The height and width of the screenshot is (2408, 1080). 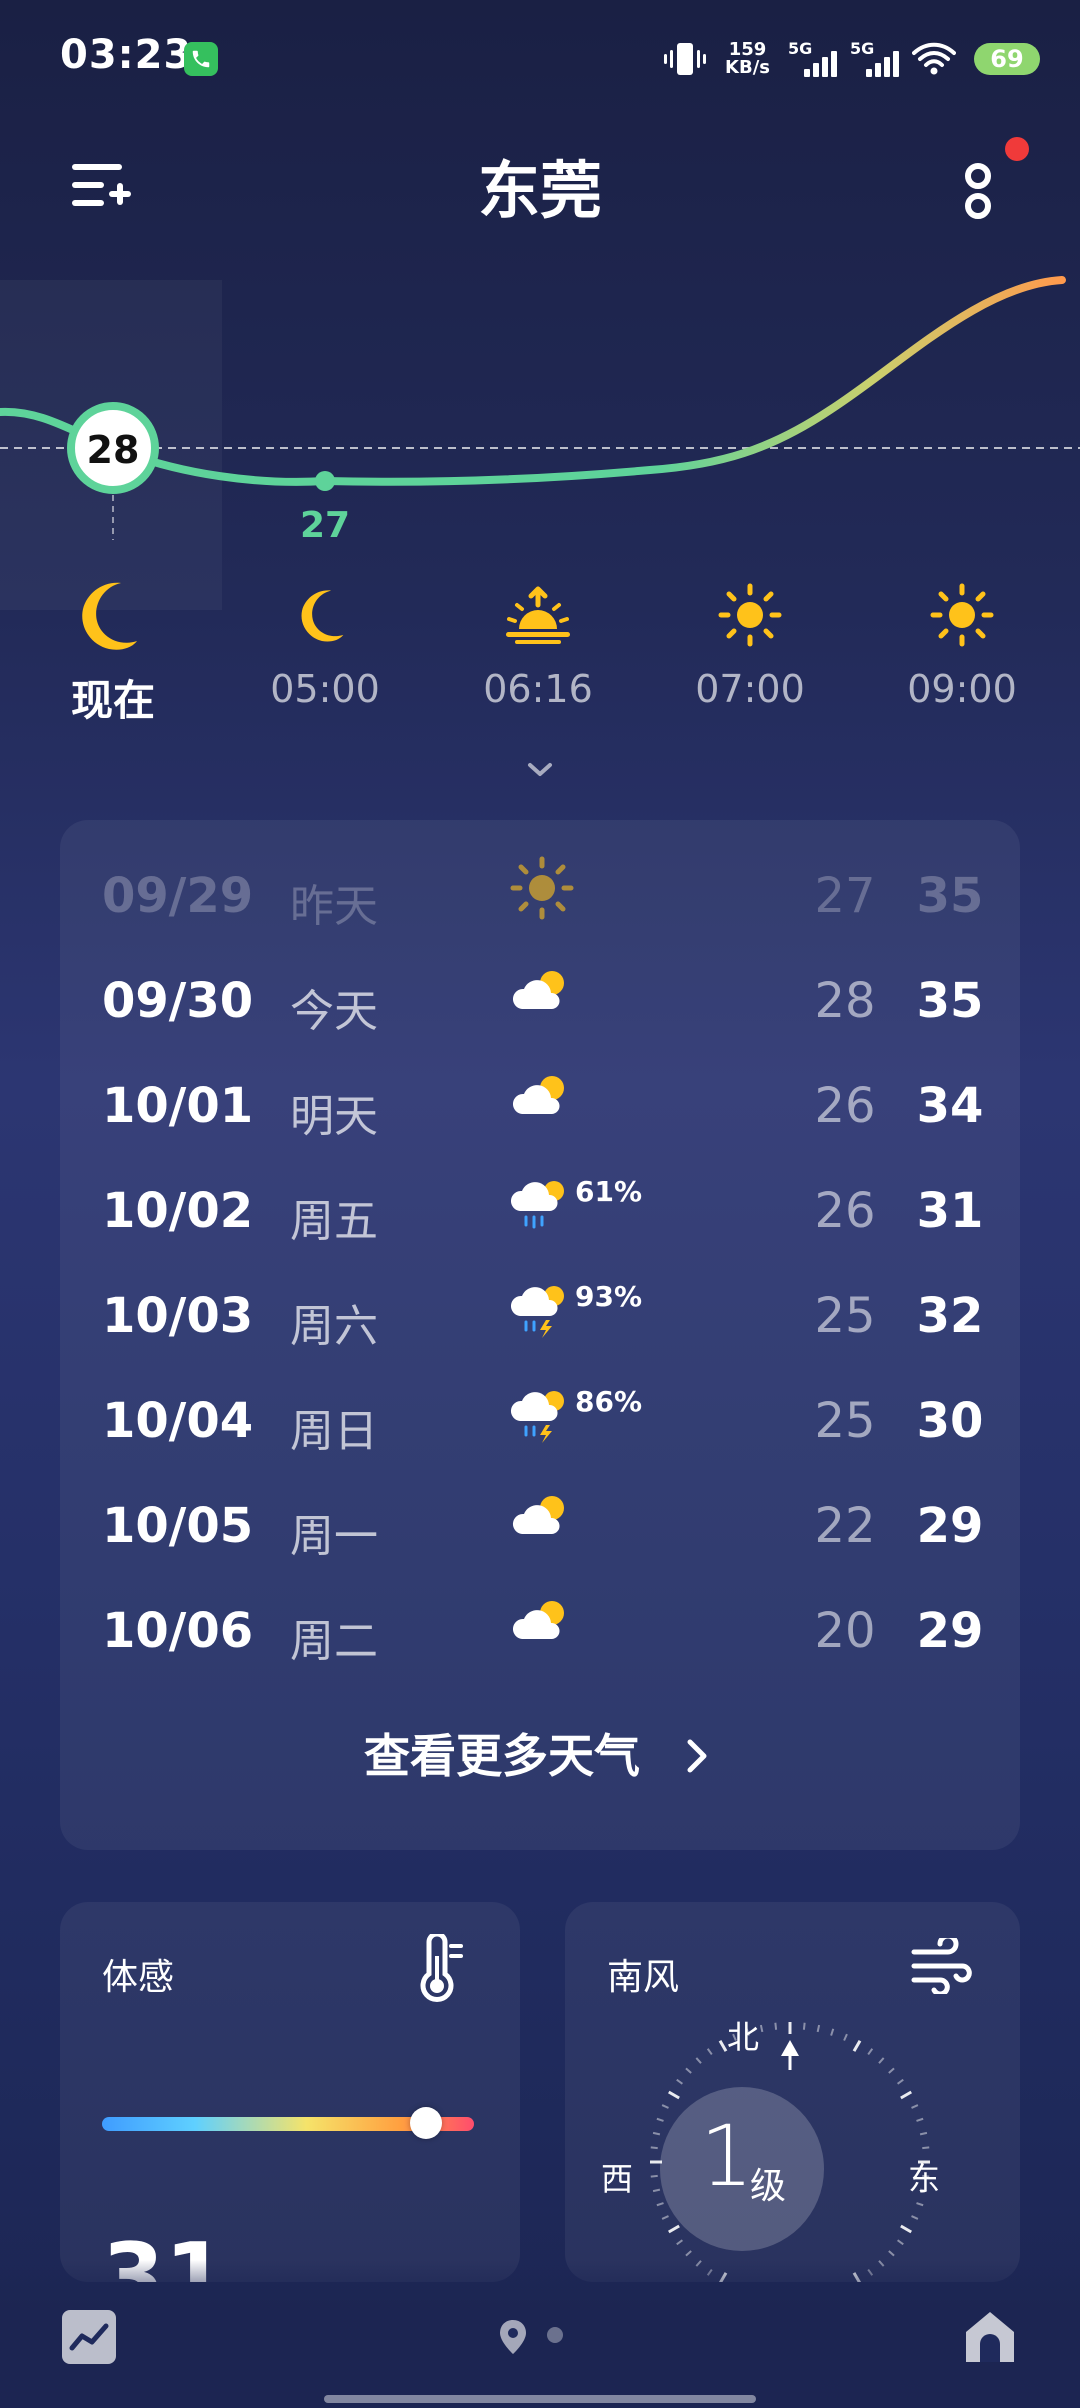 I want to click on wifi-icon, so click(x=934, y=58).